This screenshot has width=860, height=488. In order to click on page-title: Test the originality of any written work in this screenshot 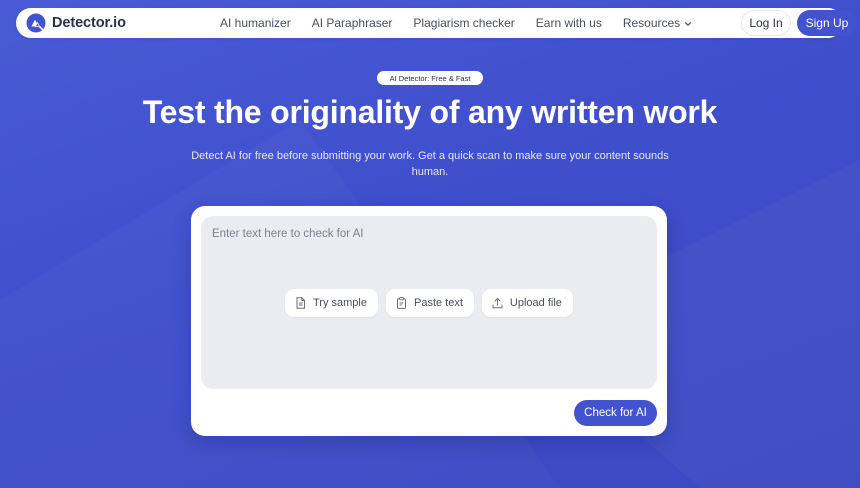, I will do `click(430, 112)`.